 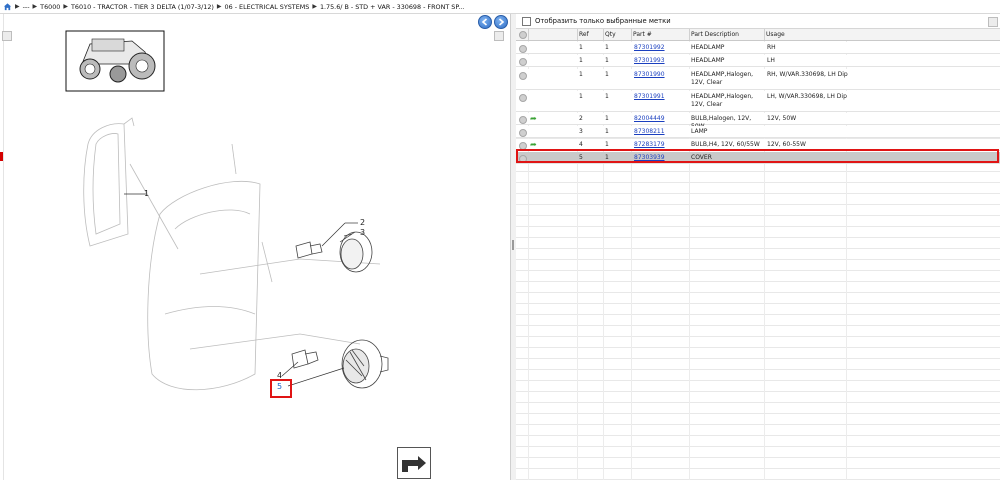 What do you see at coordinates (782, 118) in the screenshot?
I see `row-usage: 12V, 50W` at bounding box center [782, 118].